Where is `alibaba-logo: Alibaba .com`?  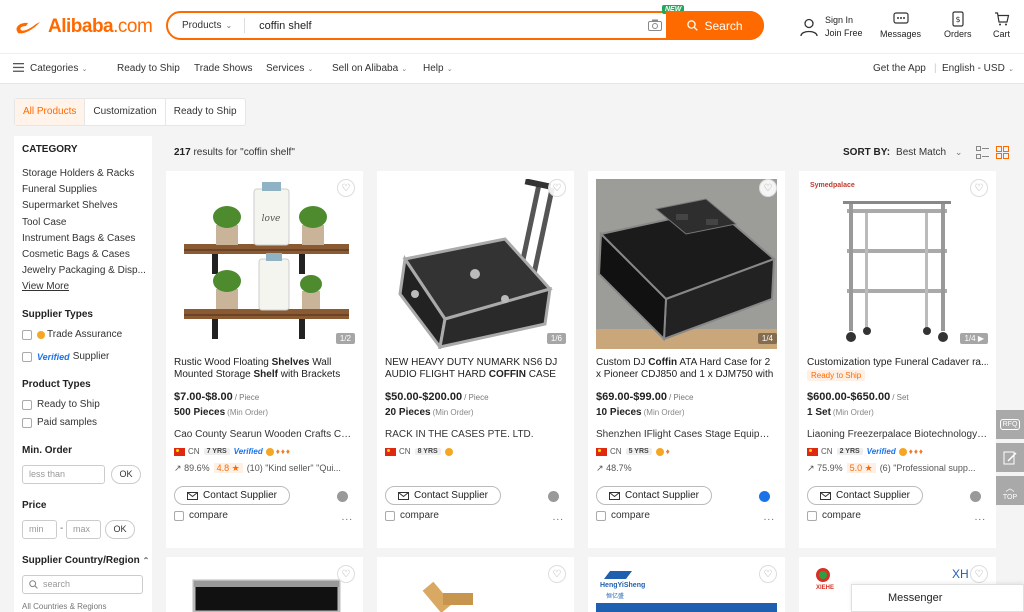
alibaba-logo: Alibaba .com is located at coordinates (83, 27).